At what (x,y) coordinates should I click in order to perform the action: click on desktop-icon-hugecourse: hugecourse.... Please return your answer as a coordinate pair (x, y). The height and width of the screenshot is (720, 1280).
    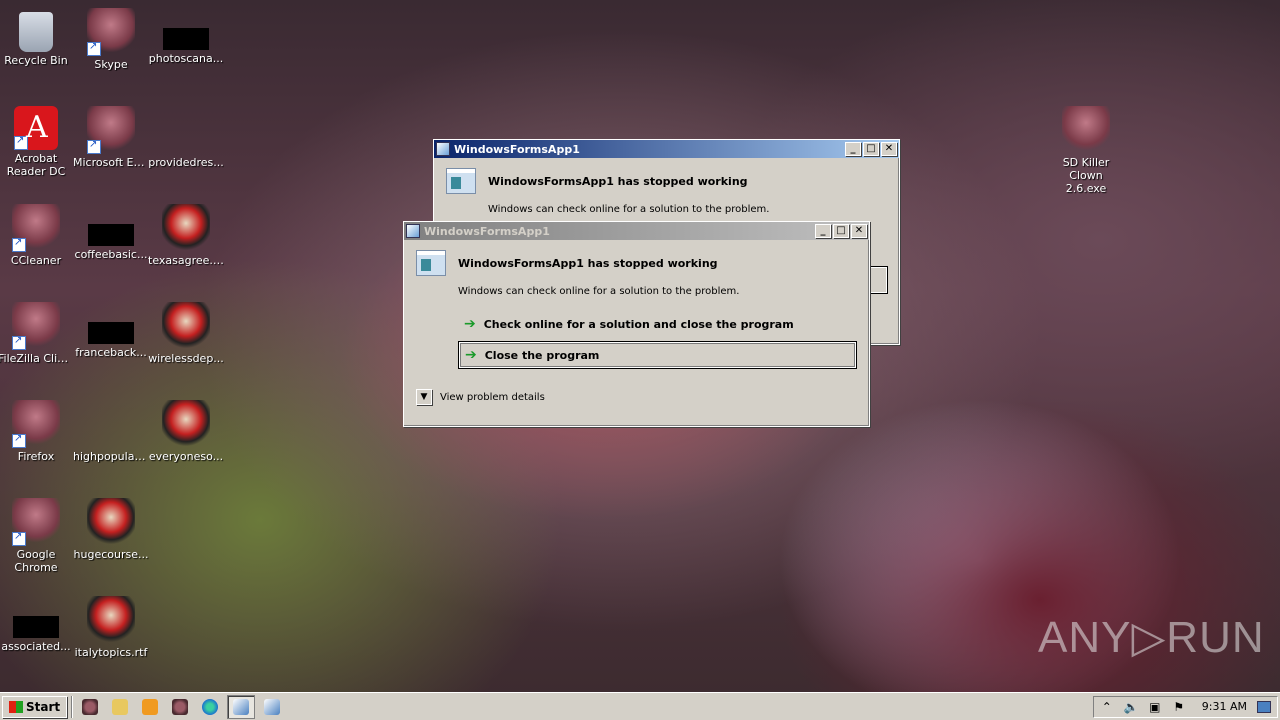
    Looking at the image, I should click on (111, 529).